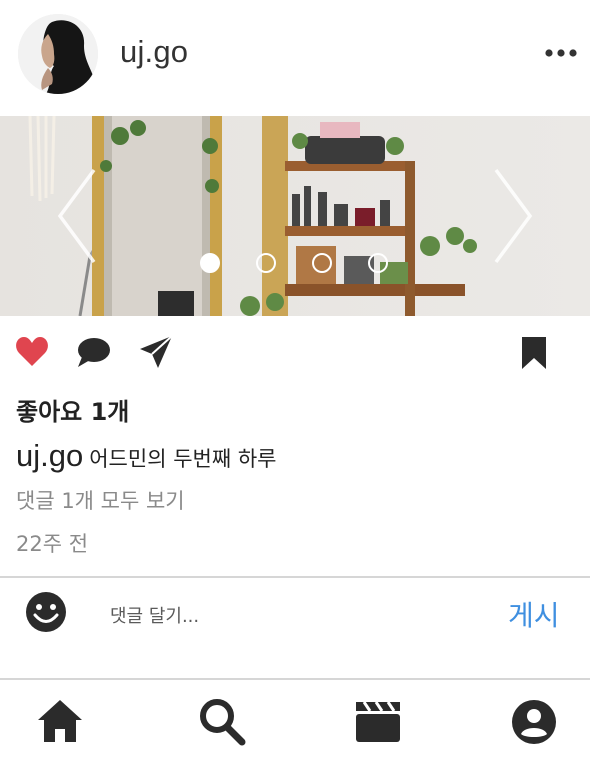 This screenshot has width=590, height=760. I want to click on post-comment-button: 게시, so click(534, 614).